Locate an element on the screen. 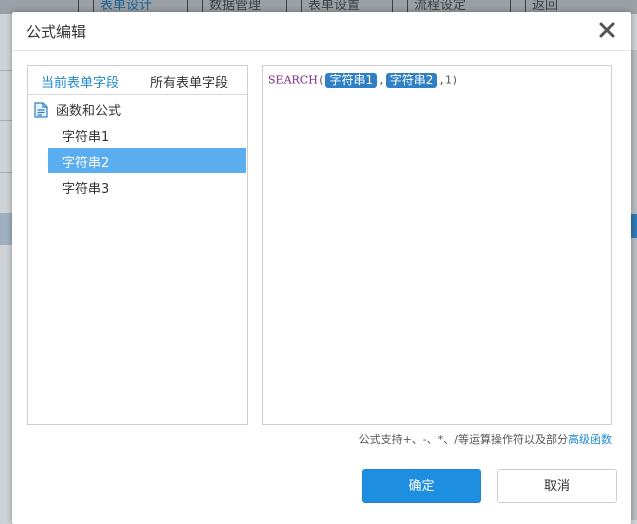 This screenshot has width=637, height=524. hint-text: 公式支持+、-、*、/等运算操作符以及部分 is located at coordinates (463, 439).